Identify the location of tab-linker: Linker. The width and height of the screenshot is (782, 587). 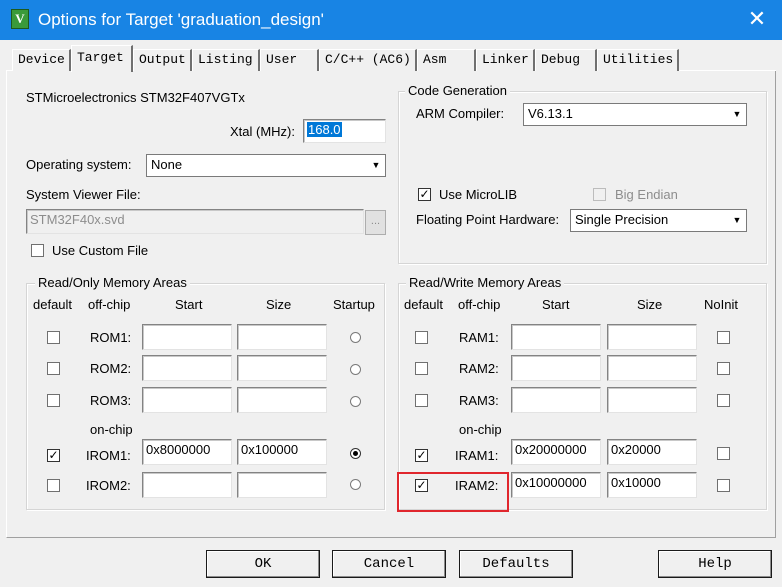
(505, 60).